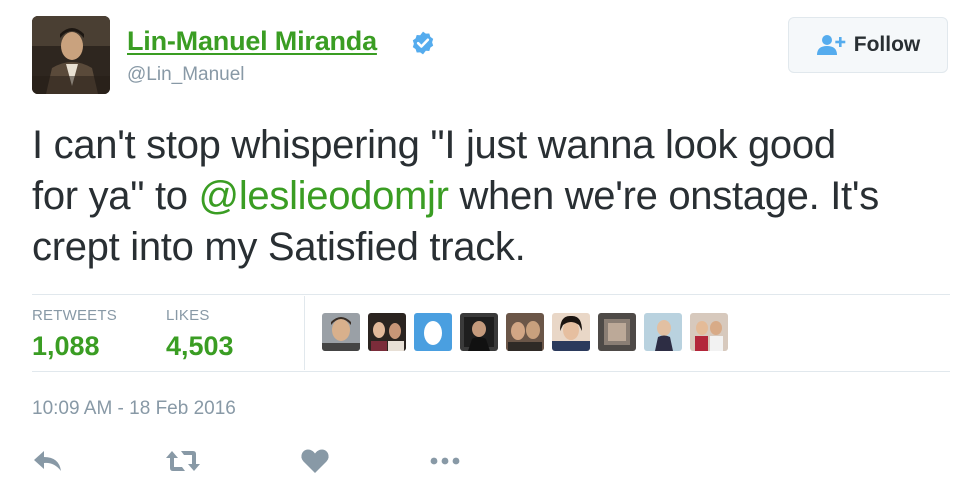  Describe the element at coordinates (134, 409) in the screenshot. I see `tweet-timestamp: 10:09 AM - 18 Feb 2016` at that location.